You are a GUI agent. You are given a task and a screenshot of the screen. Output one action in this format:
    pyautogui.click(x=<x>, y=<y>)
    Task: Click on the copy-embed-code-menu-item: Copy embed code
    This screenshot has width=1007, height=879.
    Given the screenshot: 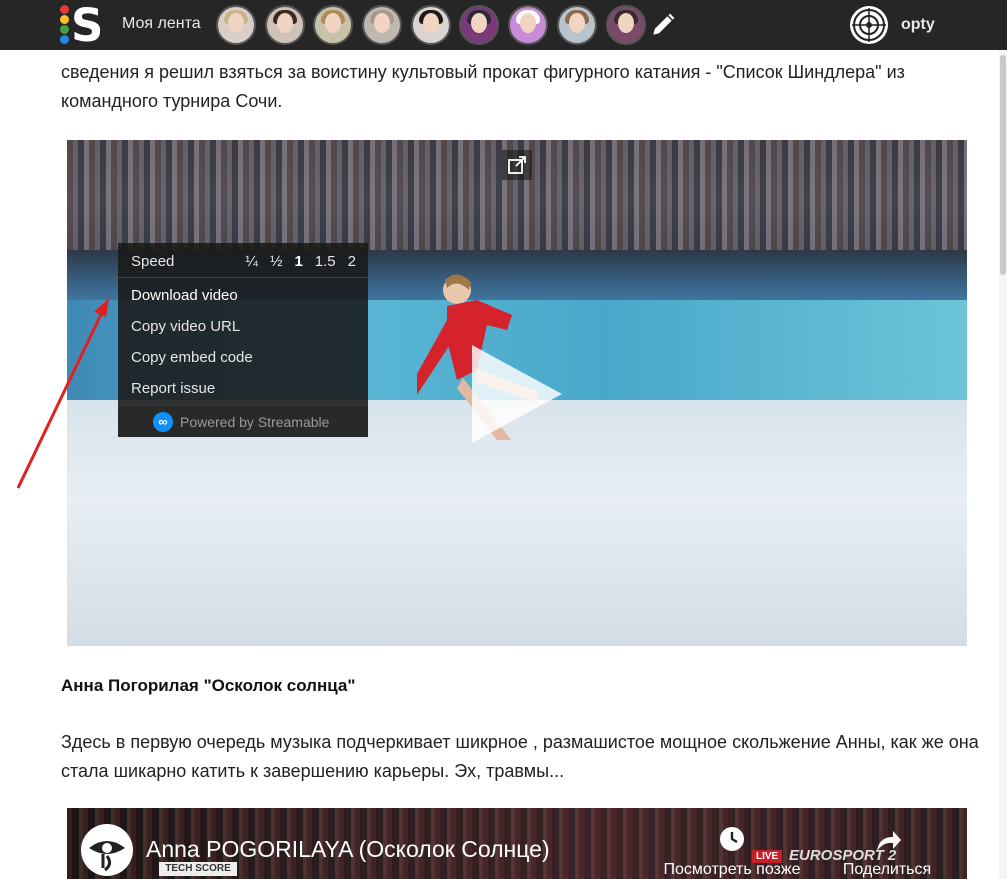 What is the action you would take?
    pyautogui.click(x=192, y=357)
    